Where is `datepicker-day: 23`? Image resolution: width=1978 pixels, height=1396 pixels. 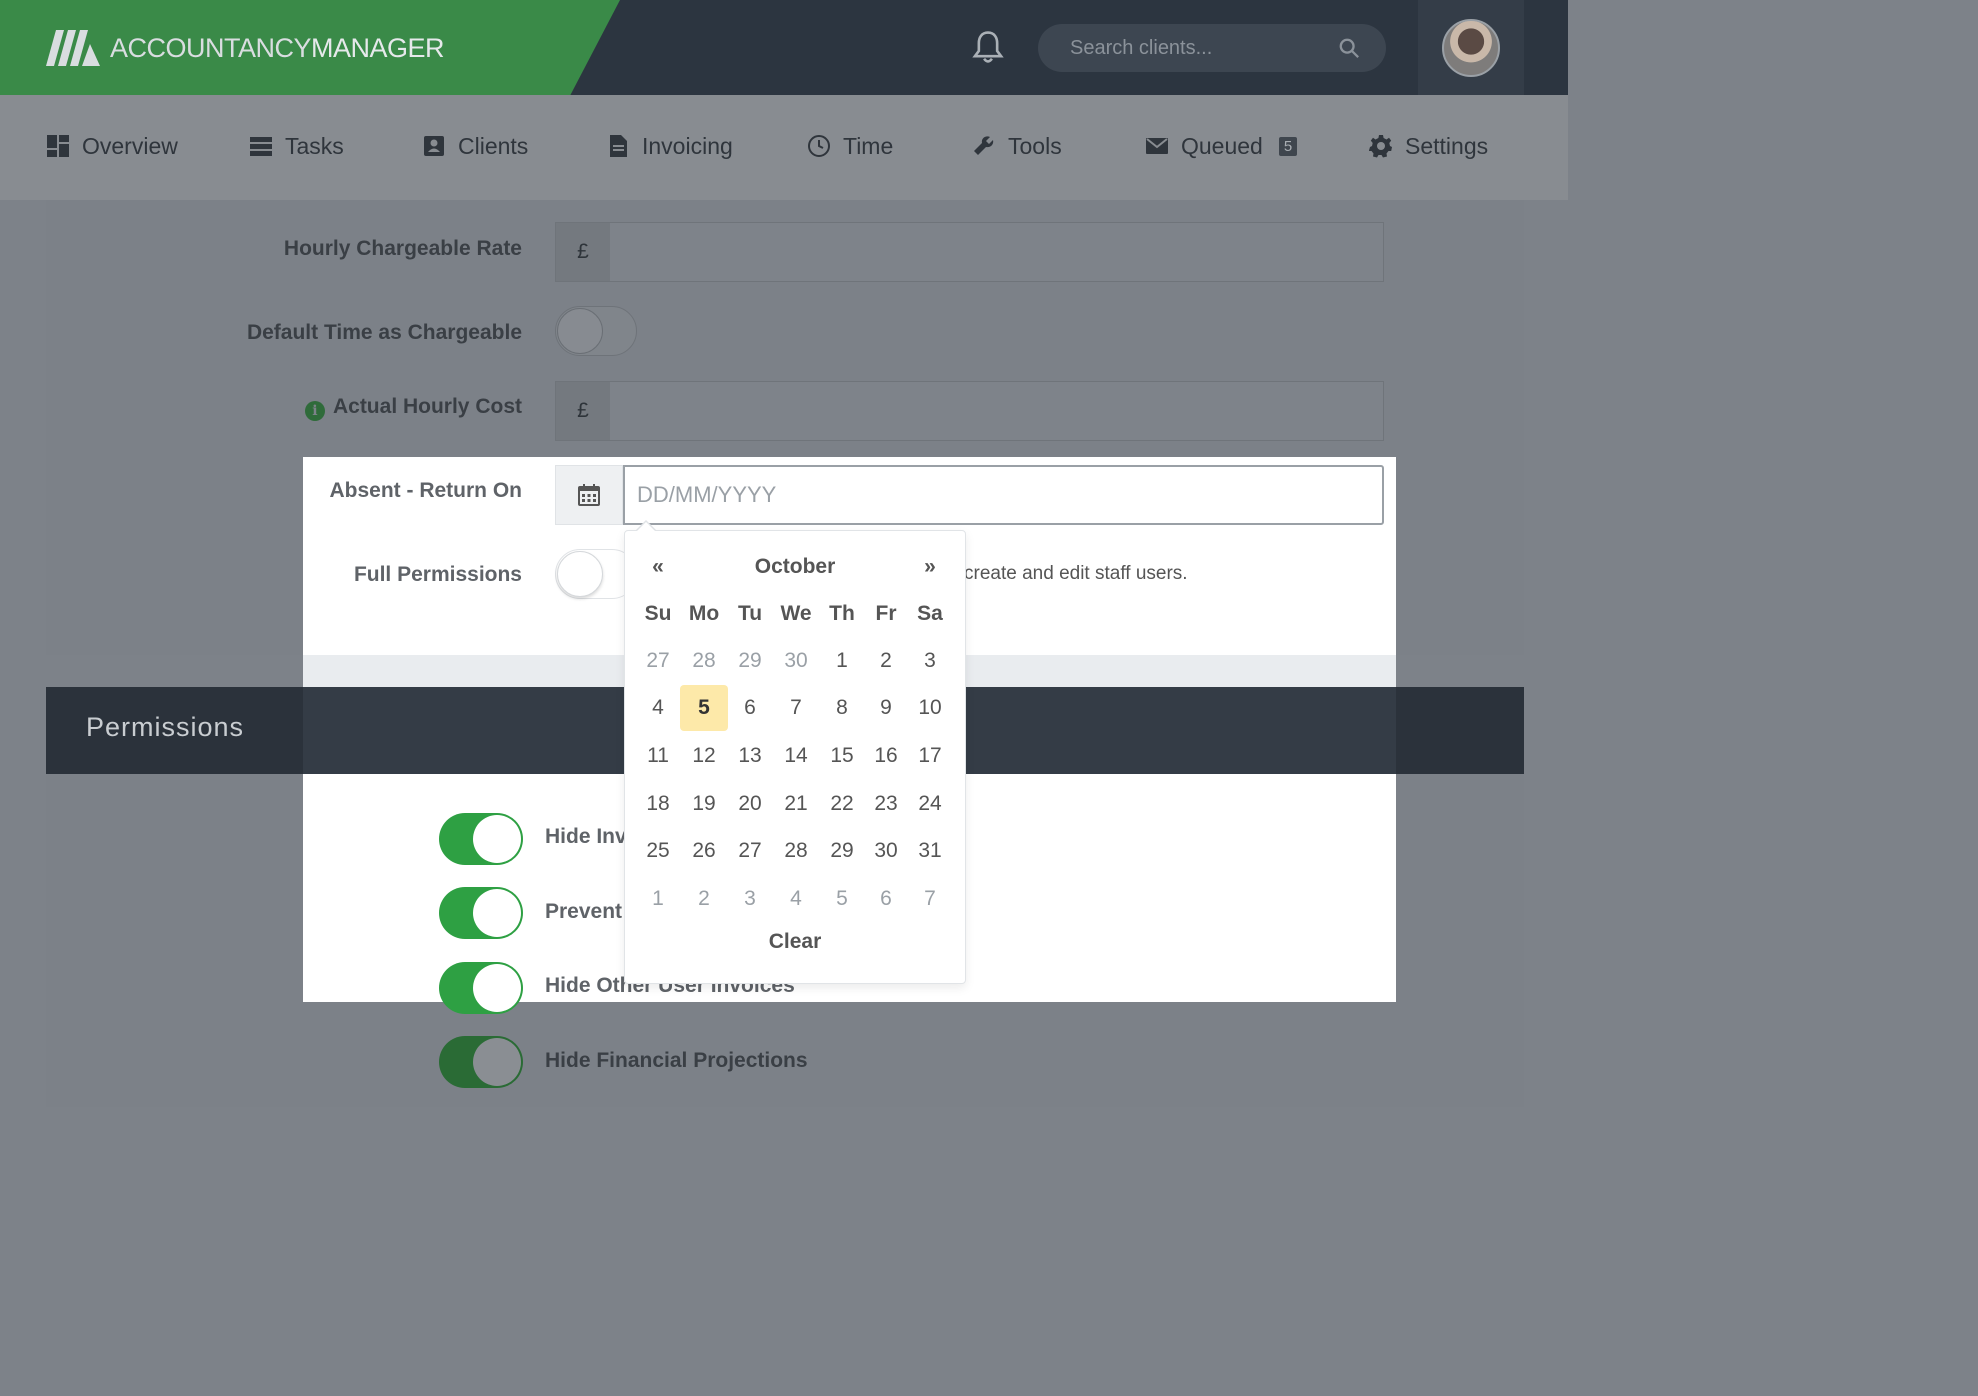
datepicker-day: 23 is located at coordinates (886, 804).